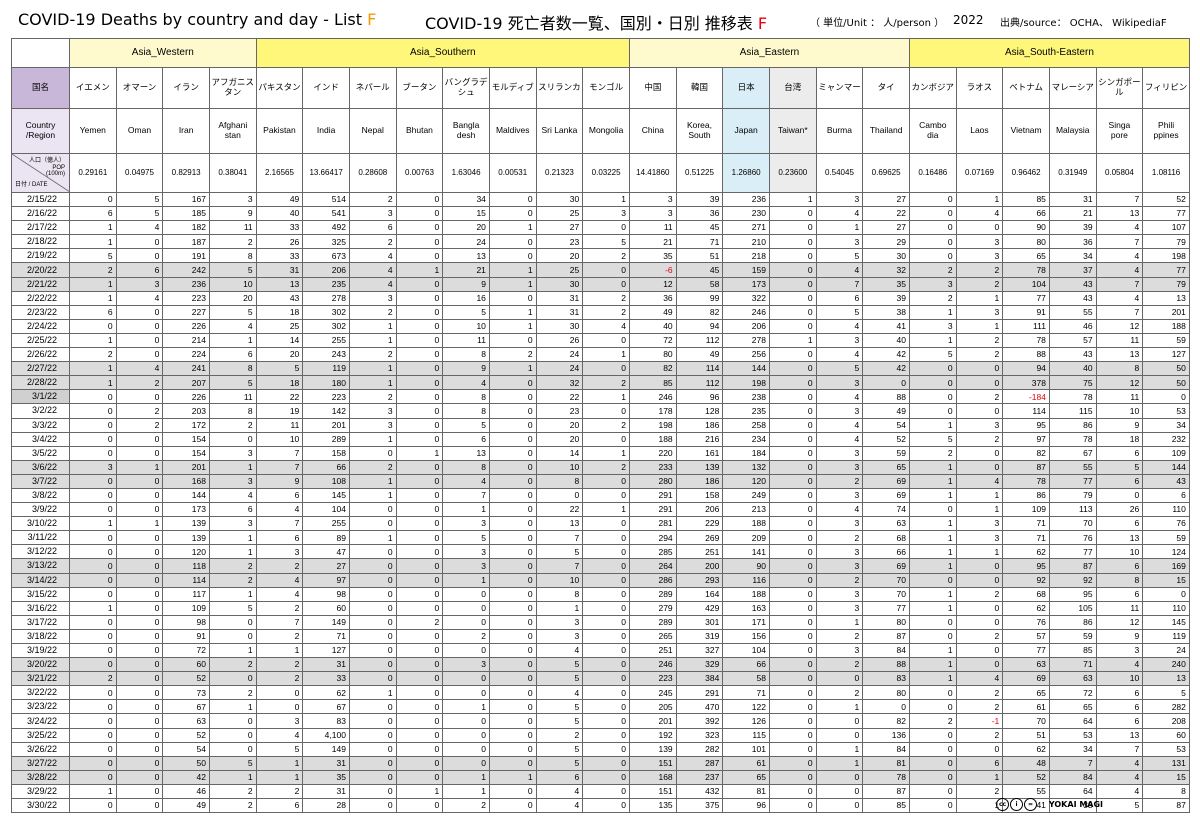 The width and height of the screenshot is (1200, 818). Describe the element at coordinates (1166, 707) in the screenshot. I see `death-count-cell: 282` at that location.